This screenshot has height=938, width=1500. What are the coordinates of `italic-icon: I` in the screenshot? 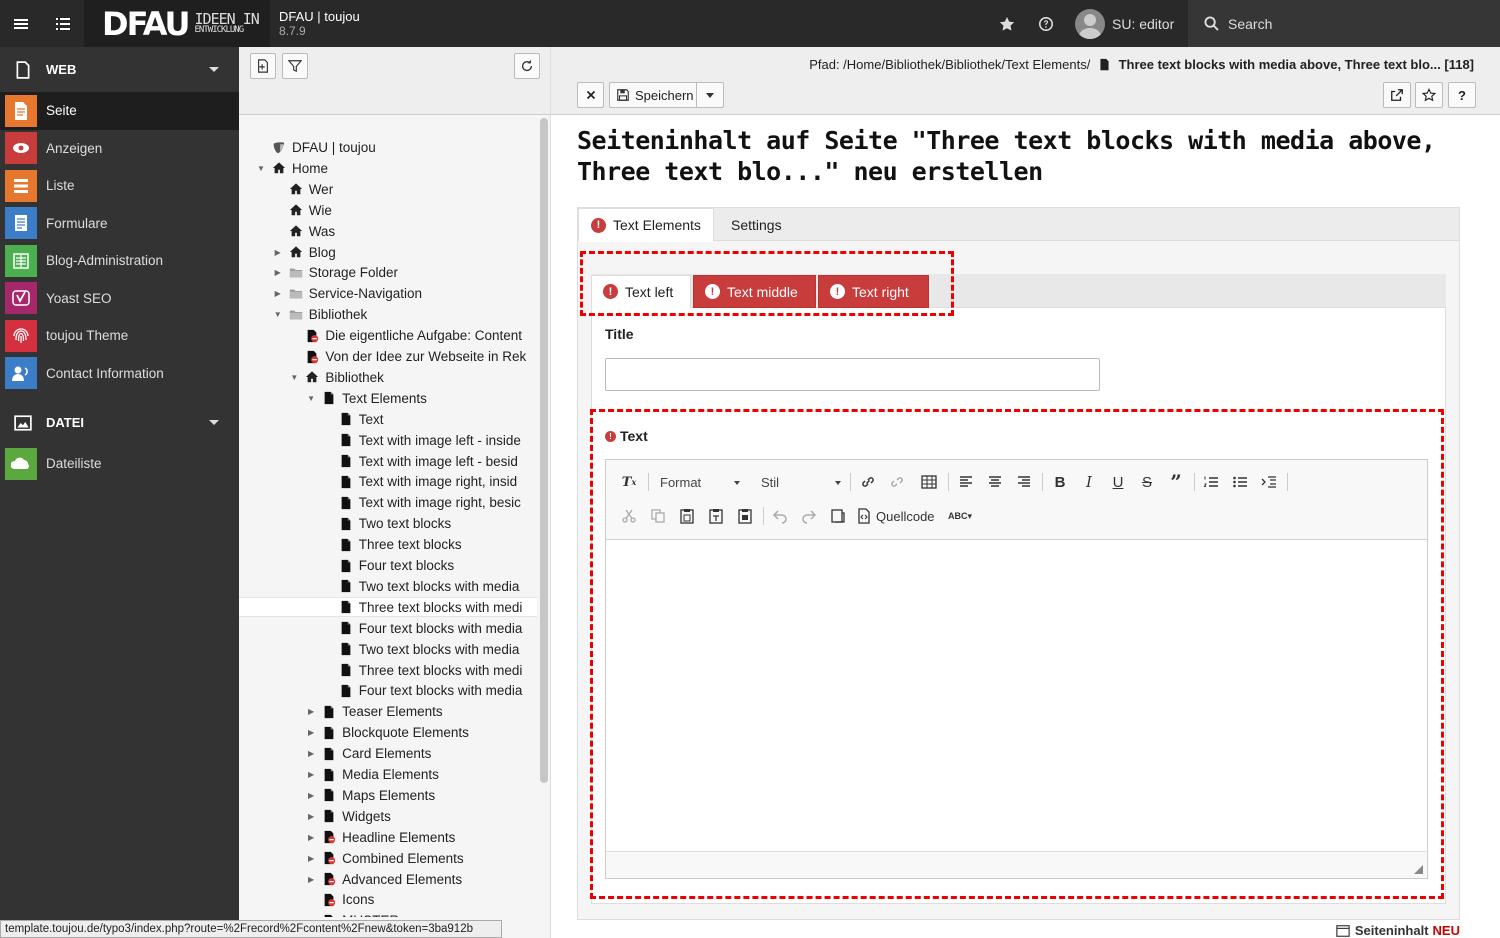 It's located at (1089, 482).